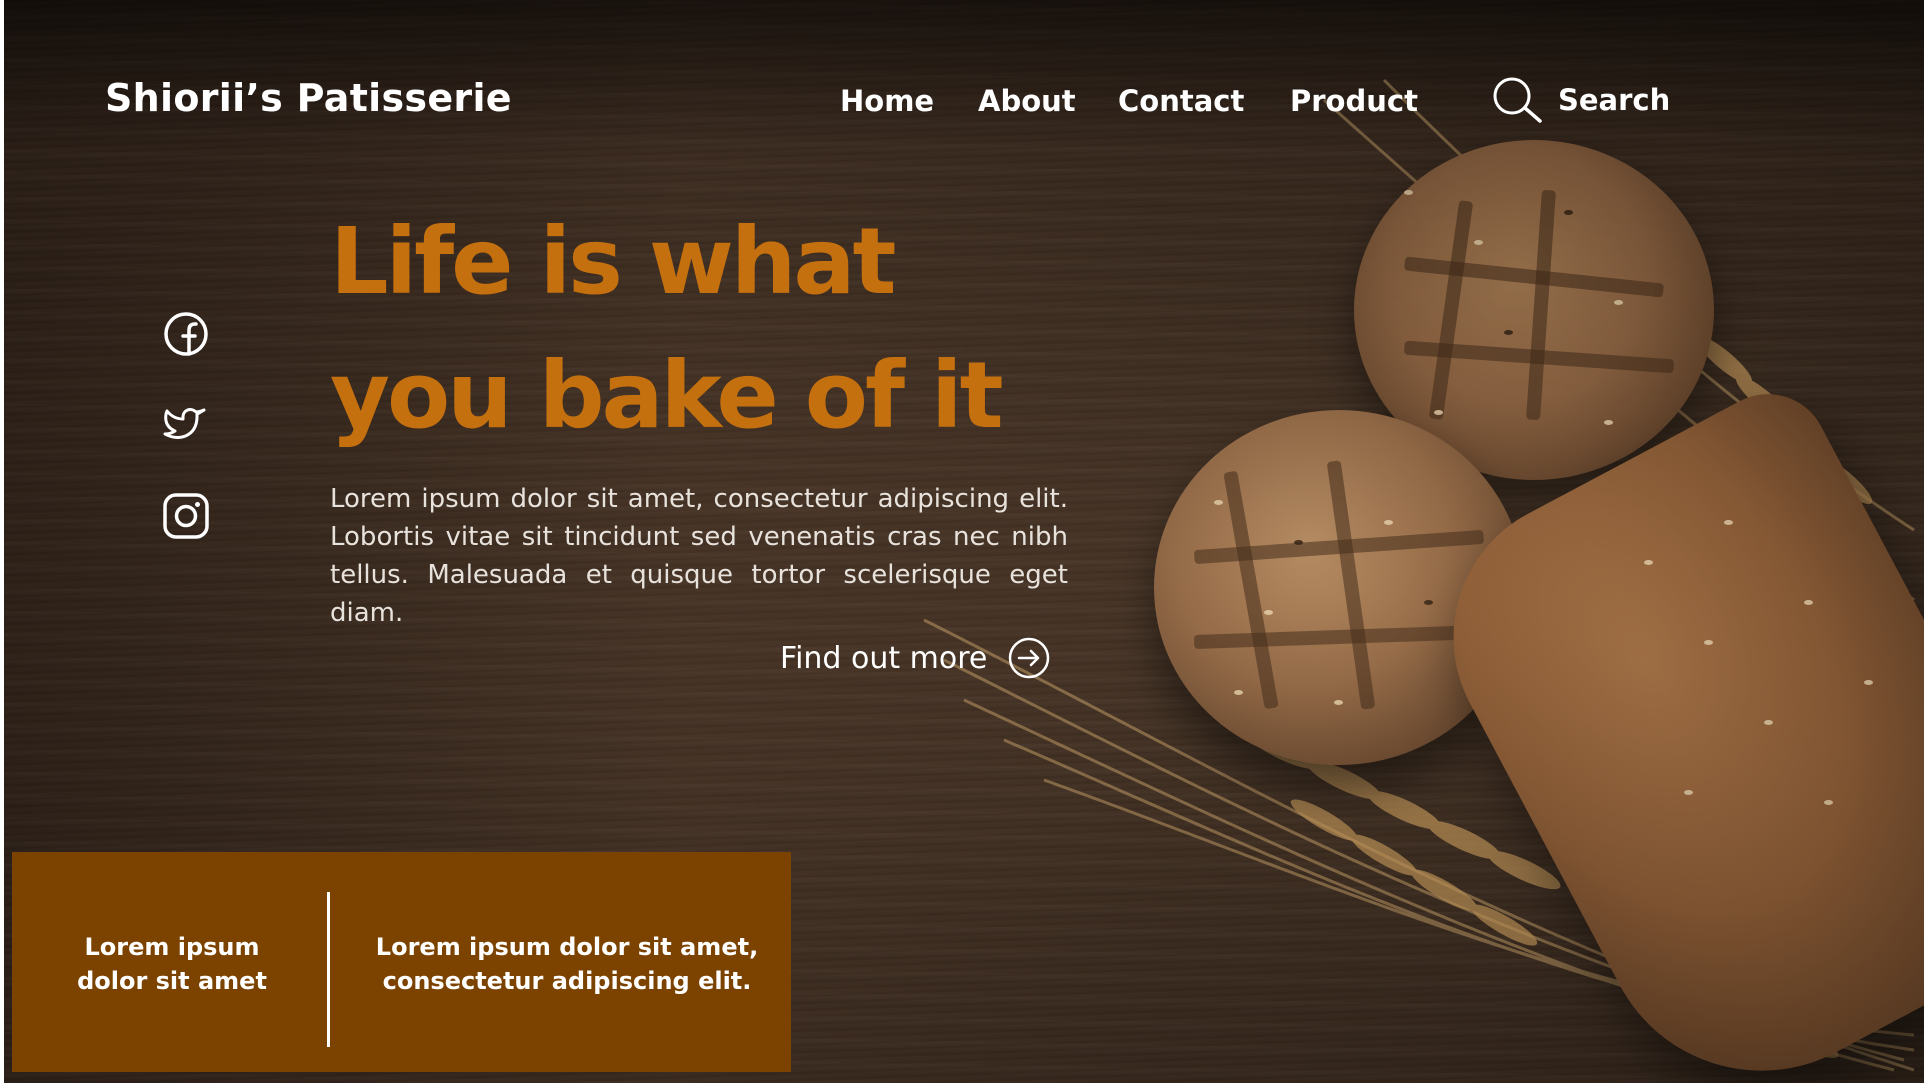 This screenshot has width=1928, height=1088. Describe the element at coordinates (1027, 101) in the screenshot. I see `nav-about: About` at that location.